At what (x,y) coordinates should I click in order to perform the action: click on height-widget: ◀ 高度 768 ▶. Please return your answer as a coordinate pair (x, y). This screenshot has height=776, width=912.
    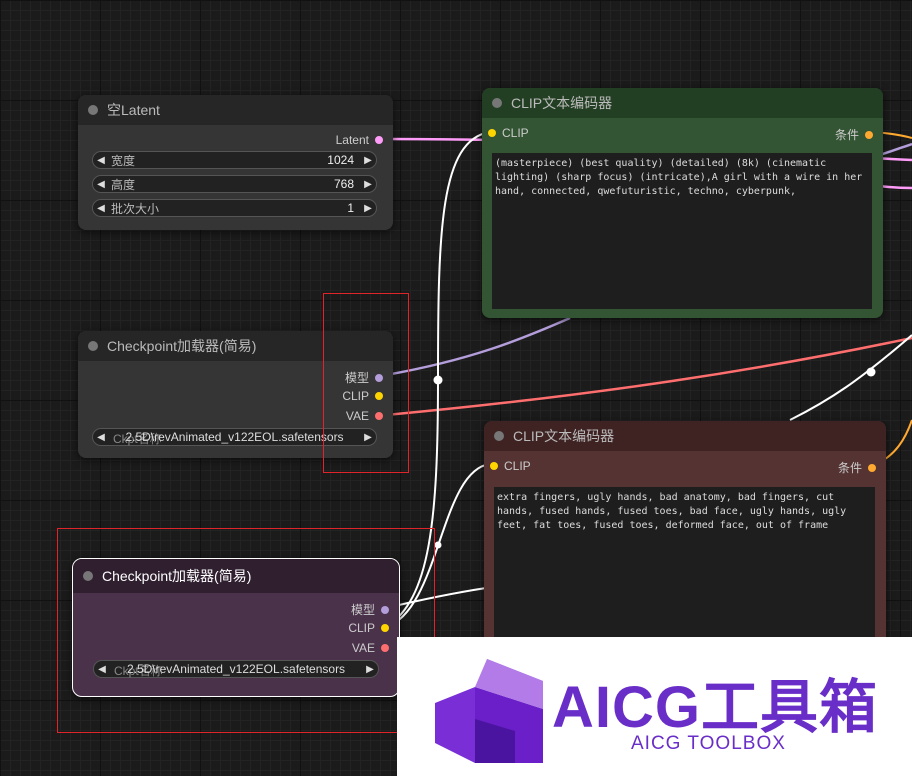
    Looking at the image, I should click on (234, 184).